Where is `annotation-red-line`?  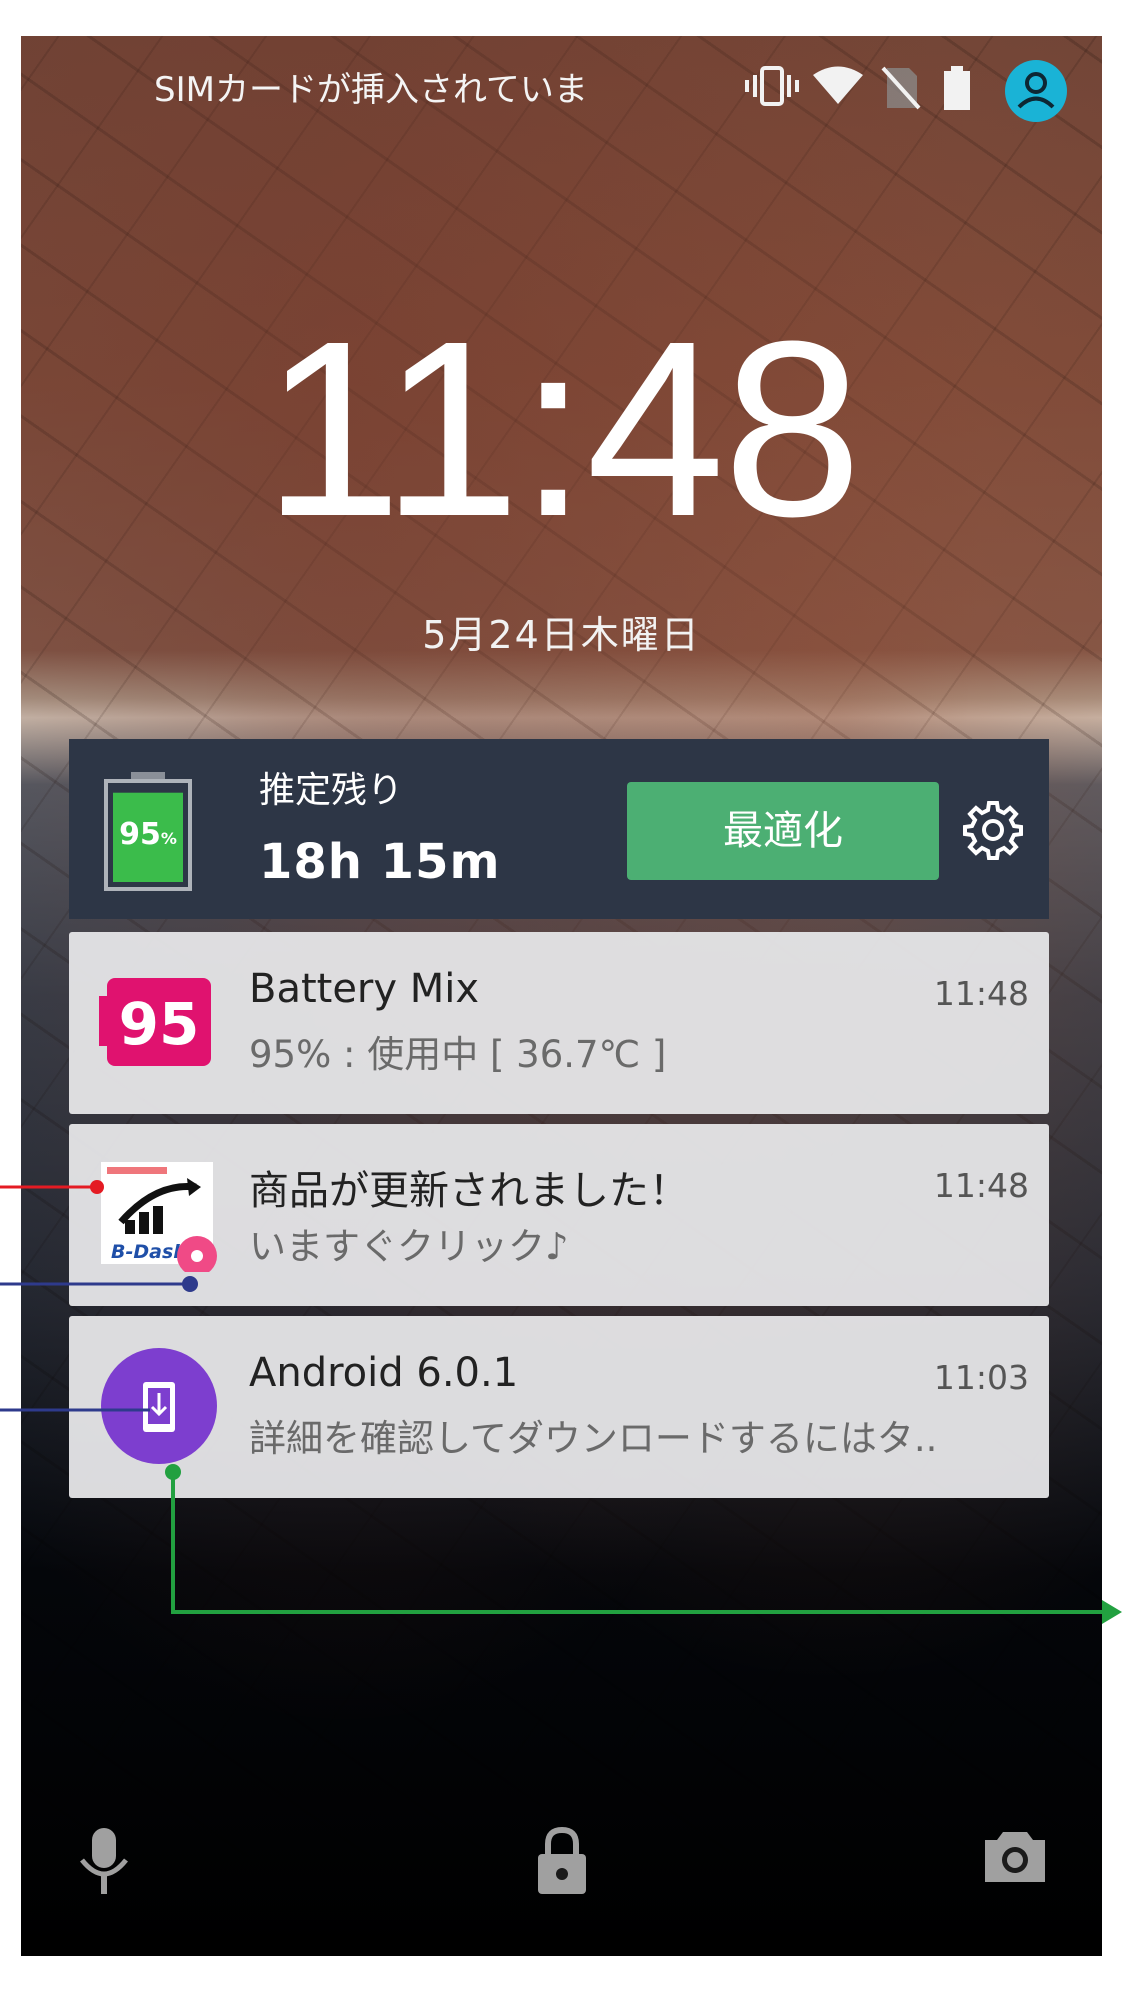
annotation-red-line is located at coordinates (52, 1187).